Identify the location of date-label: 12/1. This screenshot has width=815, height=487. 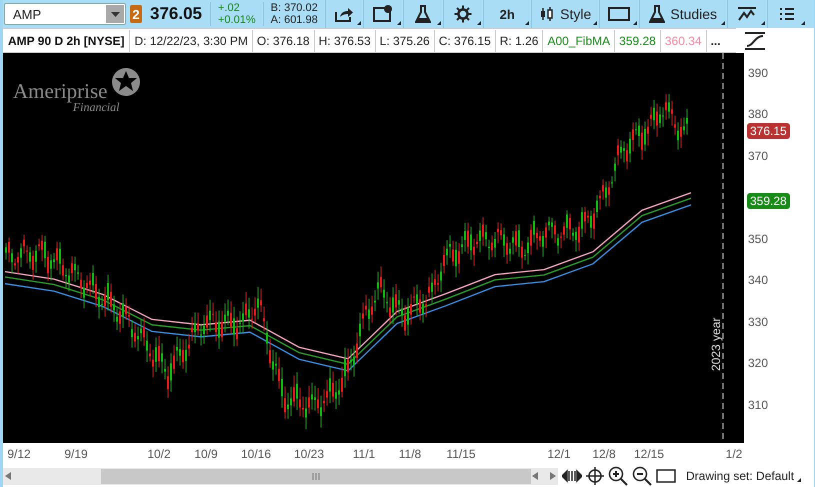
(559, 454).